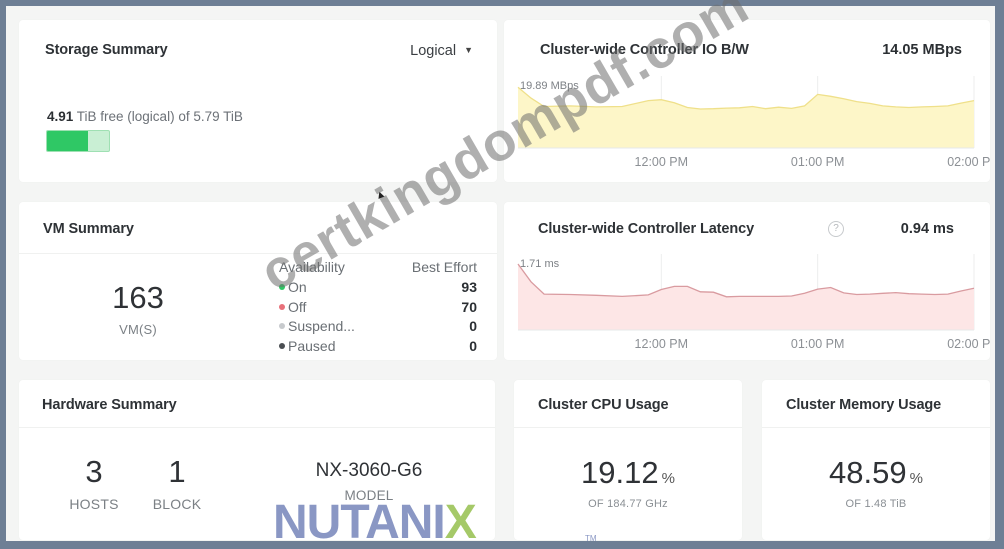  I want to click on memory-usage-number: 48.59, so click(868, 472).